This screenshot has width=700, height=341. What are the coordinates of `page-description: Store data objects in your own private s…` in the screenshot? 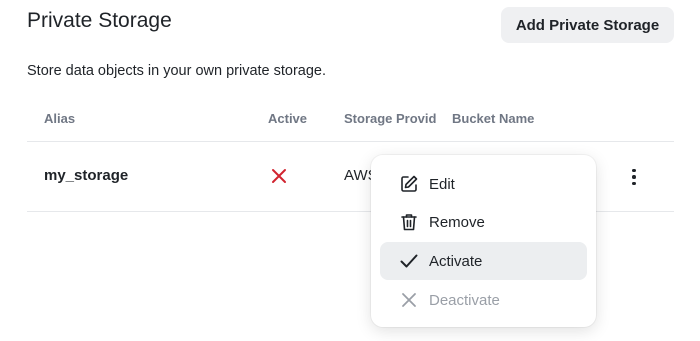 It's located at (177, 71).